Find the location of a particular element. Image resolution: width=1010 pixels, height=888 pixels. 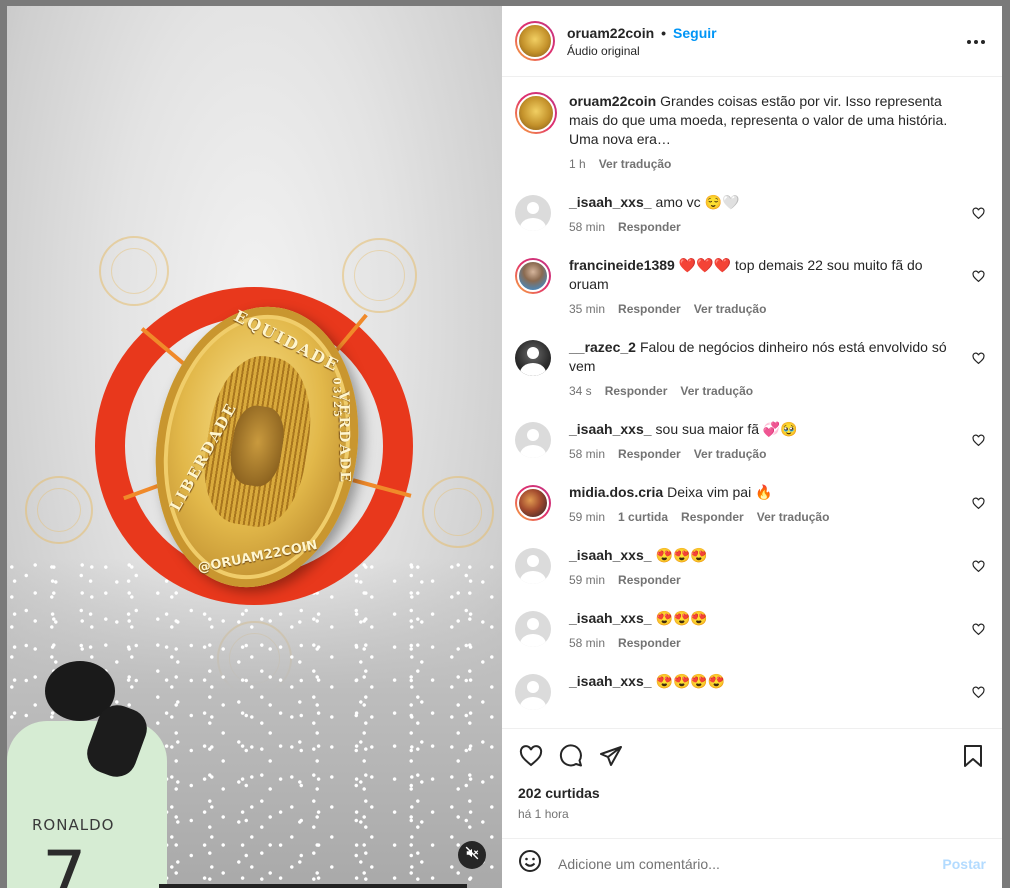

commenter-username: midia.dos.cria is located at coordinates (616, 492).